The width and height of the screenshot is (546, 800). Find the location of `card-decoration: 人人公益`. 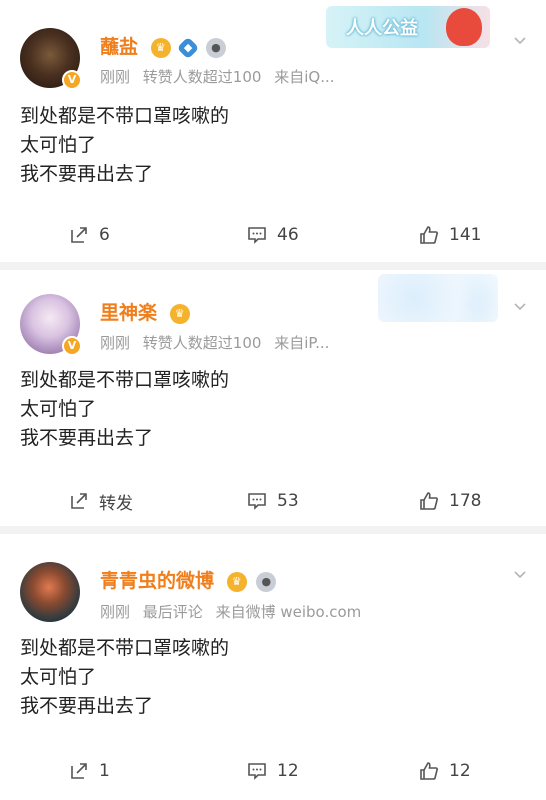

card-decoration: 人人公益 is located at coordinates (408, 27).